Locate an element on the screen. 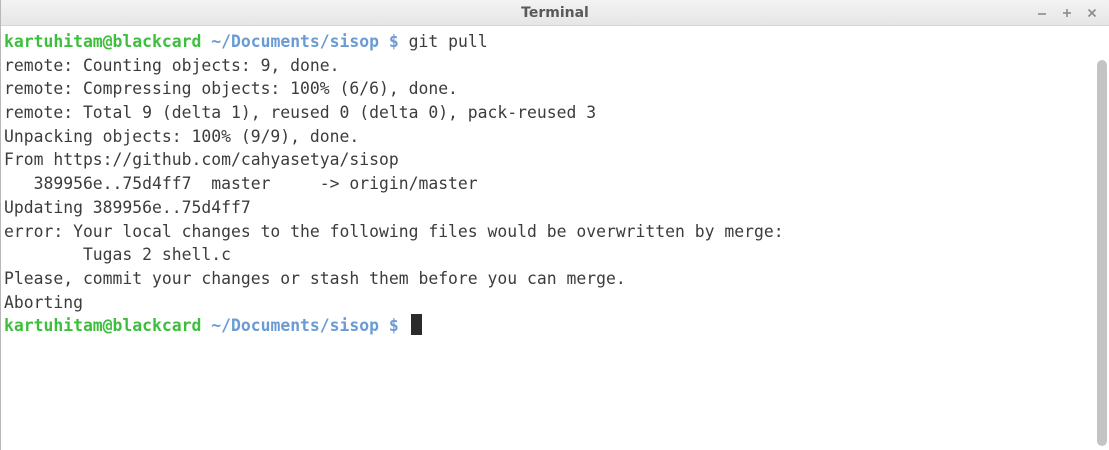  window-title: Terminal is located at coordinates (555, 13).